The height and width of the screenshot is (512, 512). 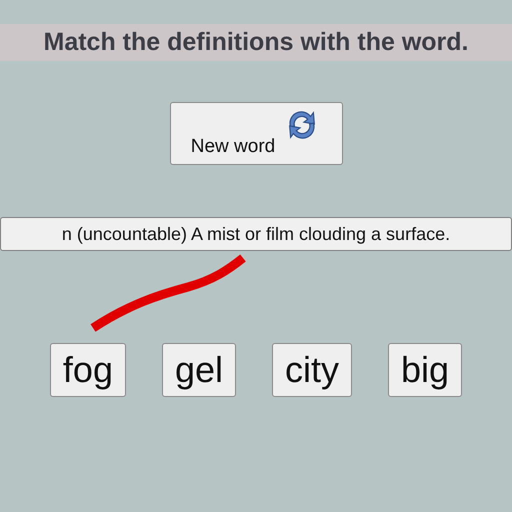 I want to click on word-button: big, so click(x=425, y=370).